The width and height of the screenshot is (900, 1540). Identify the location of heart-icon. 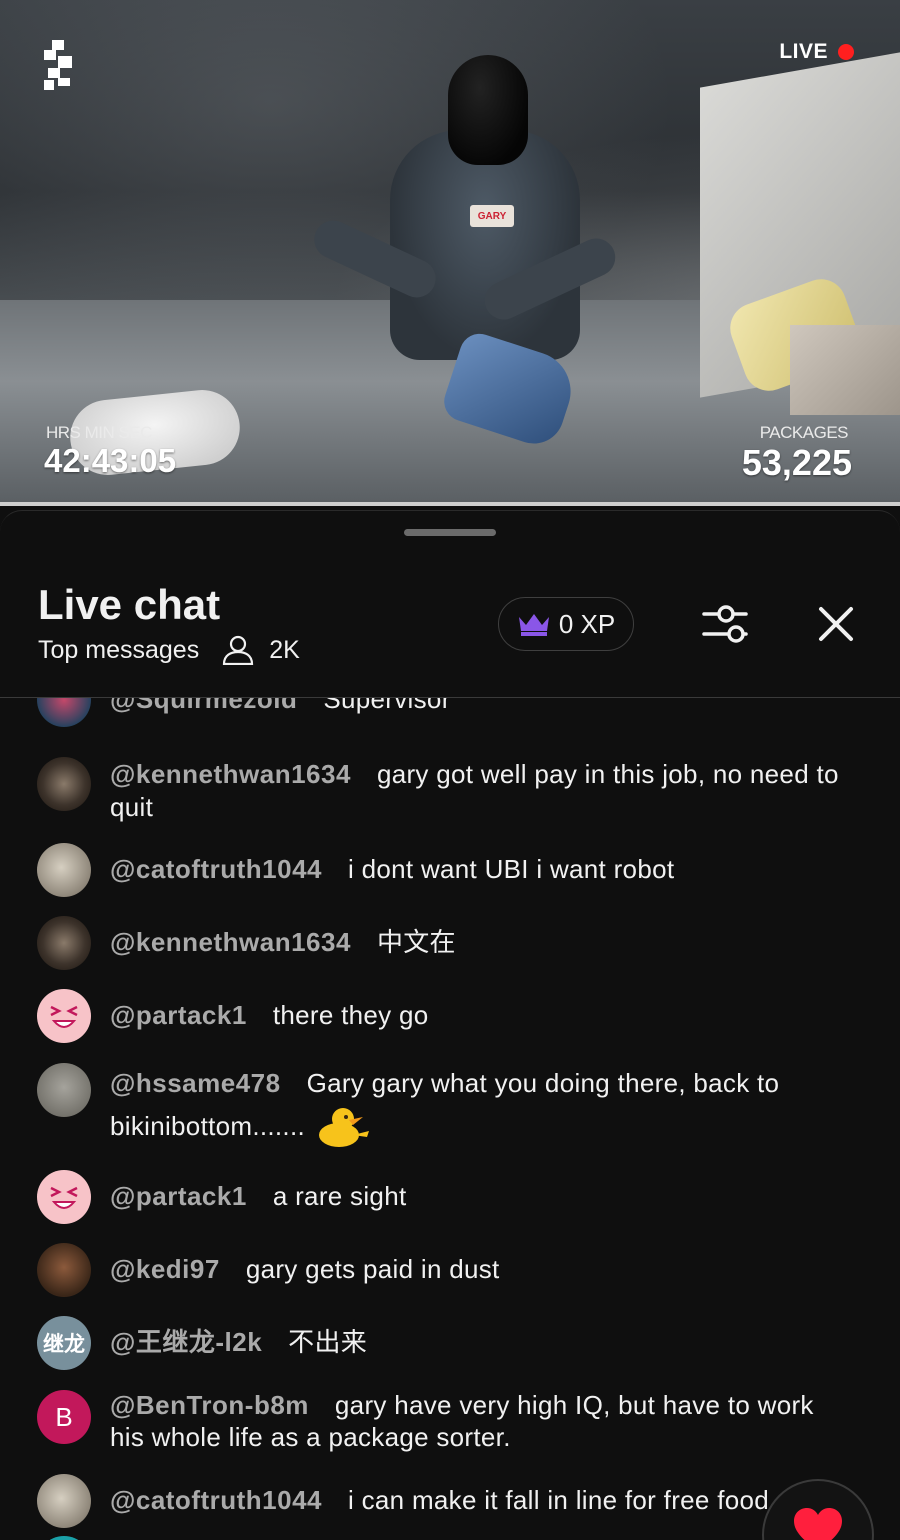
(818, 1524).